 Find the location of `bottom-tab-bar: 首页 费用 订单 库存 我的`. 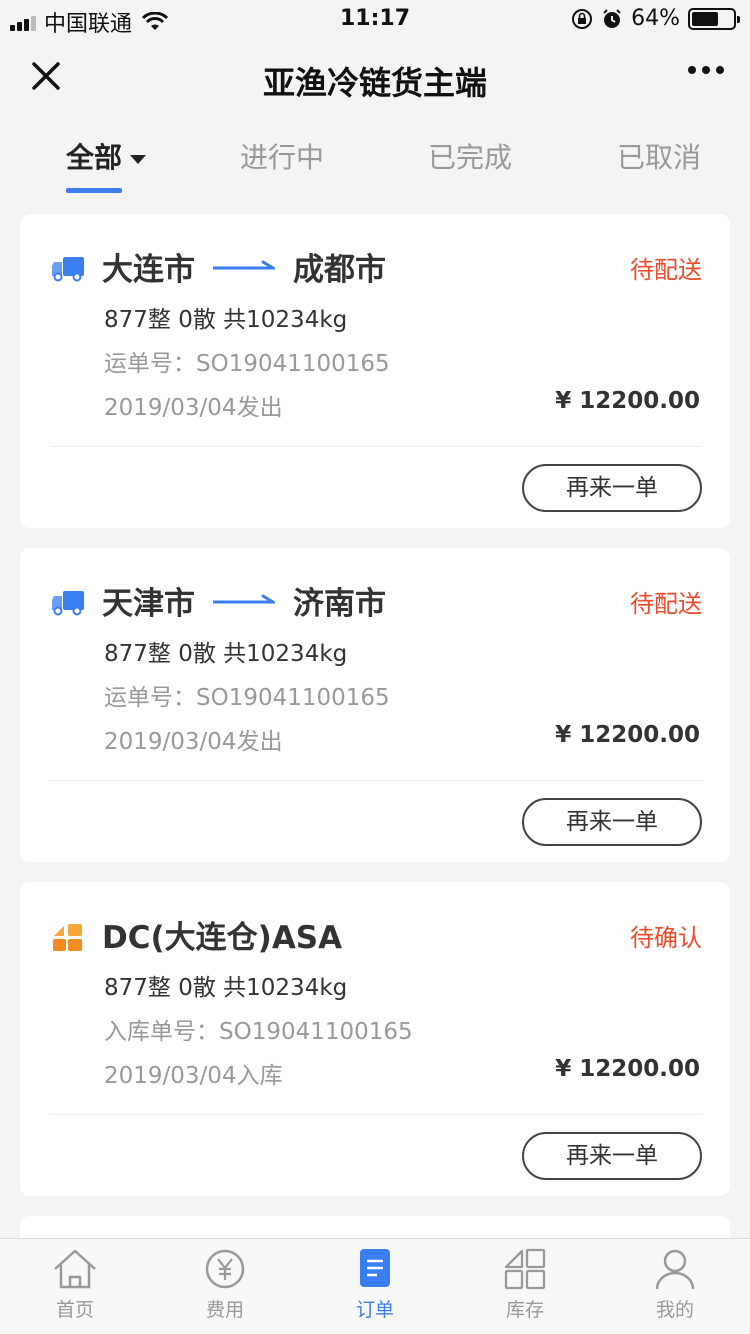

bottom-tab-bar: 首页 费用 订单 库存 我的 is located at coordinates (375, 1286).